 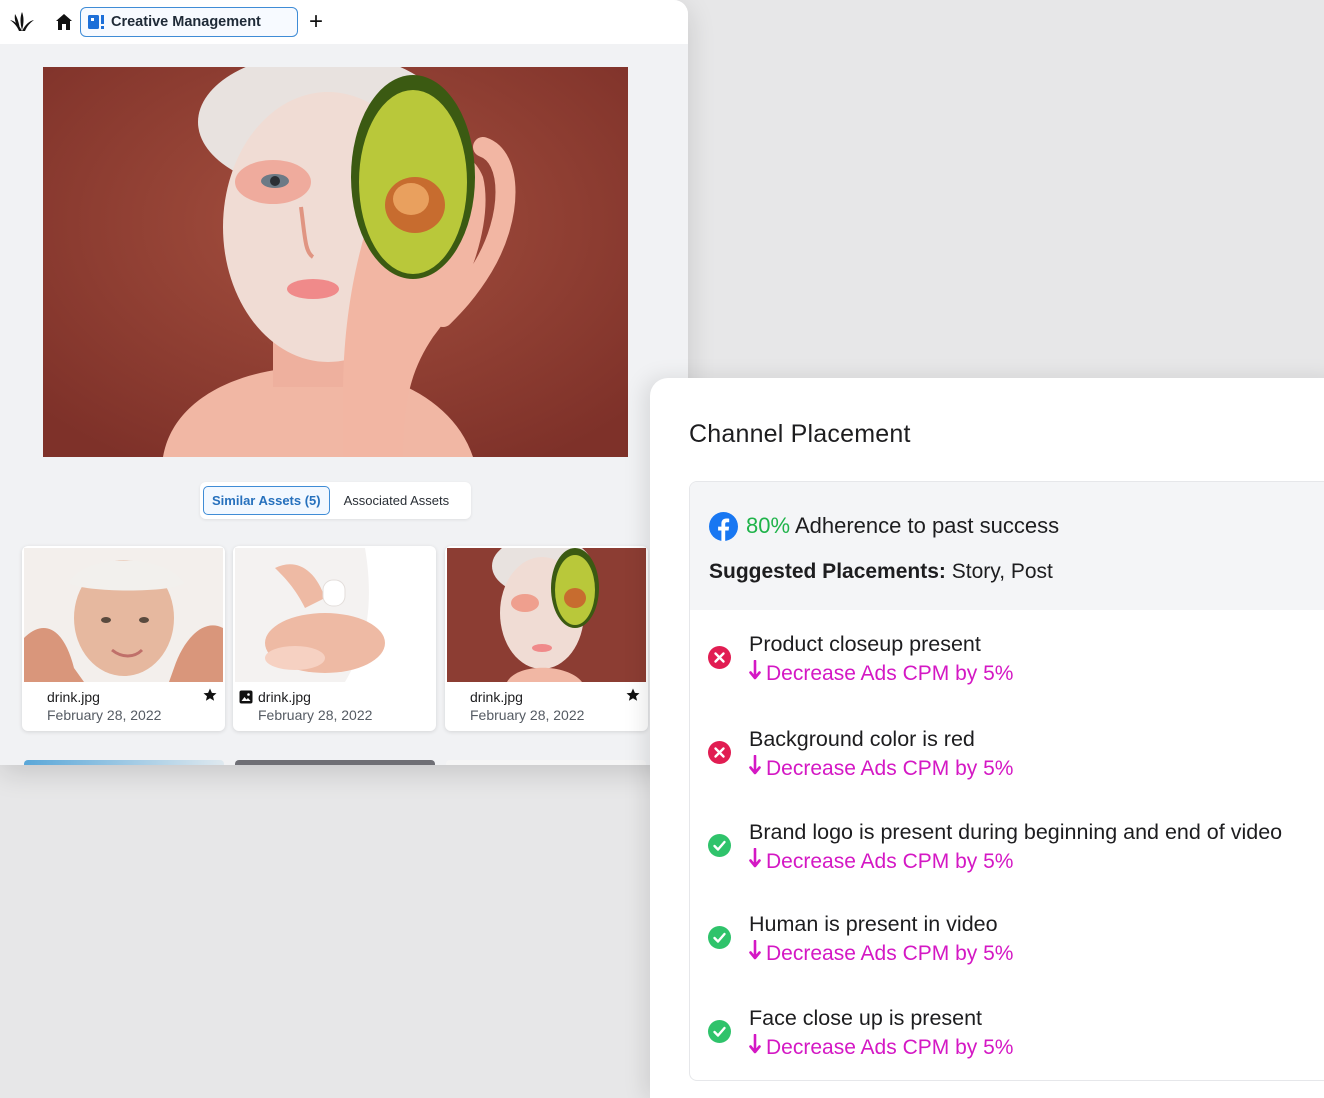 I want to click on tab-creative-management: Creative Management, so click(x=189, y=22).